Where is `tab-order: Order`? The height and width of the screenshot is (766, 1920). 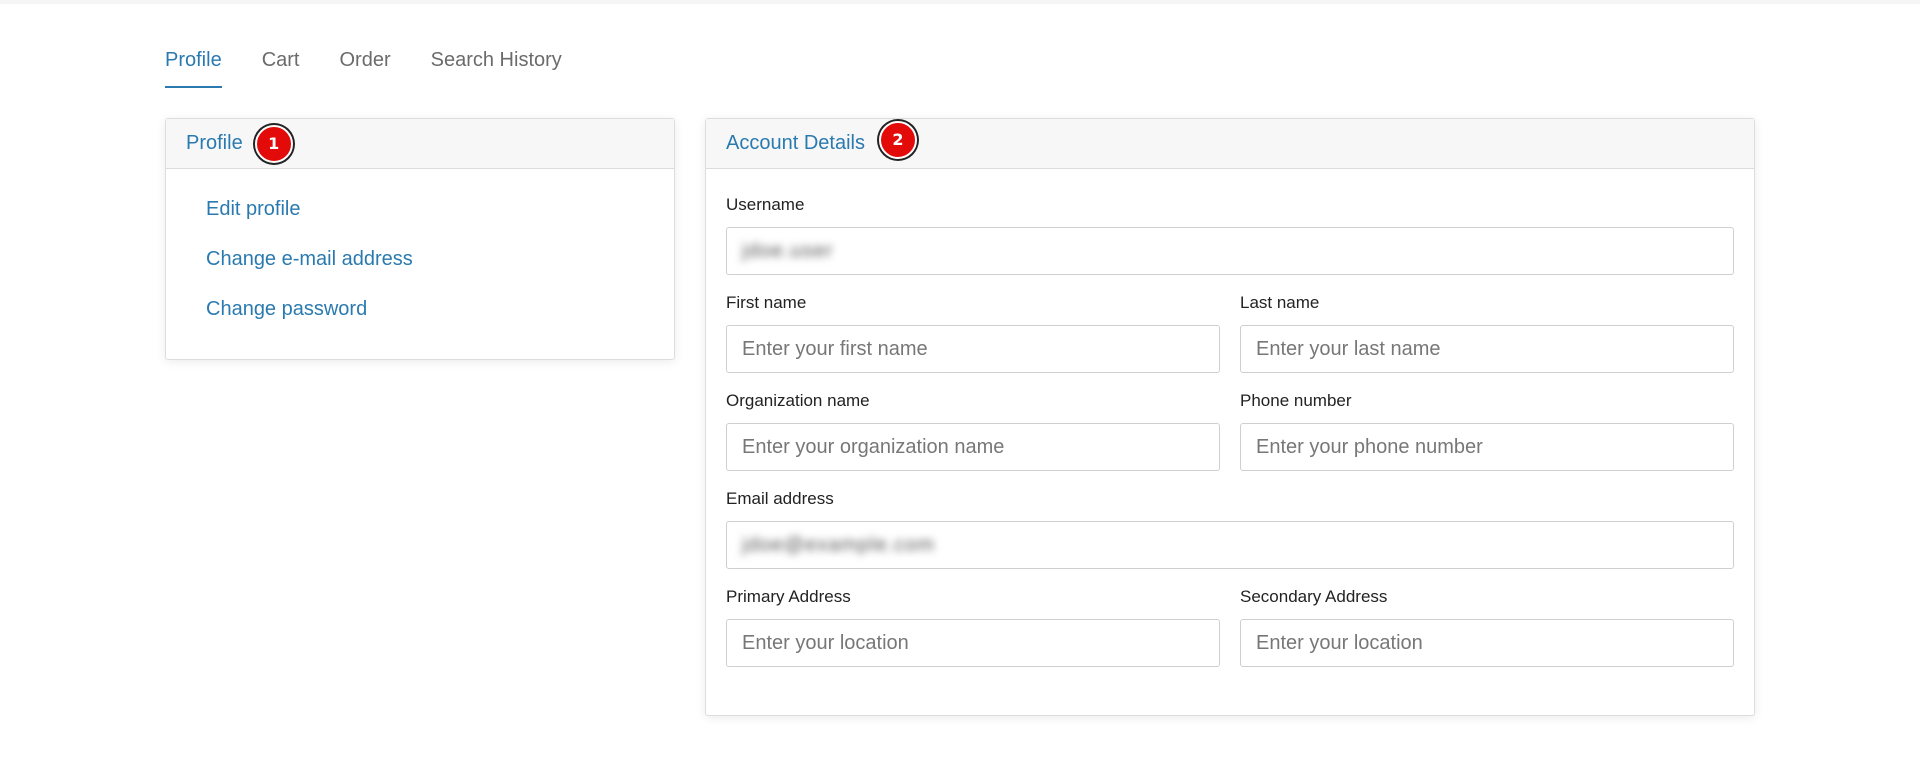
tab-order: Order is located at coordinates (365, 64).